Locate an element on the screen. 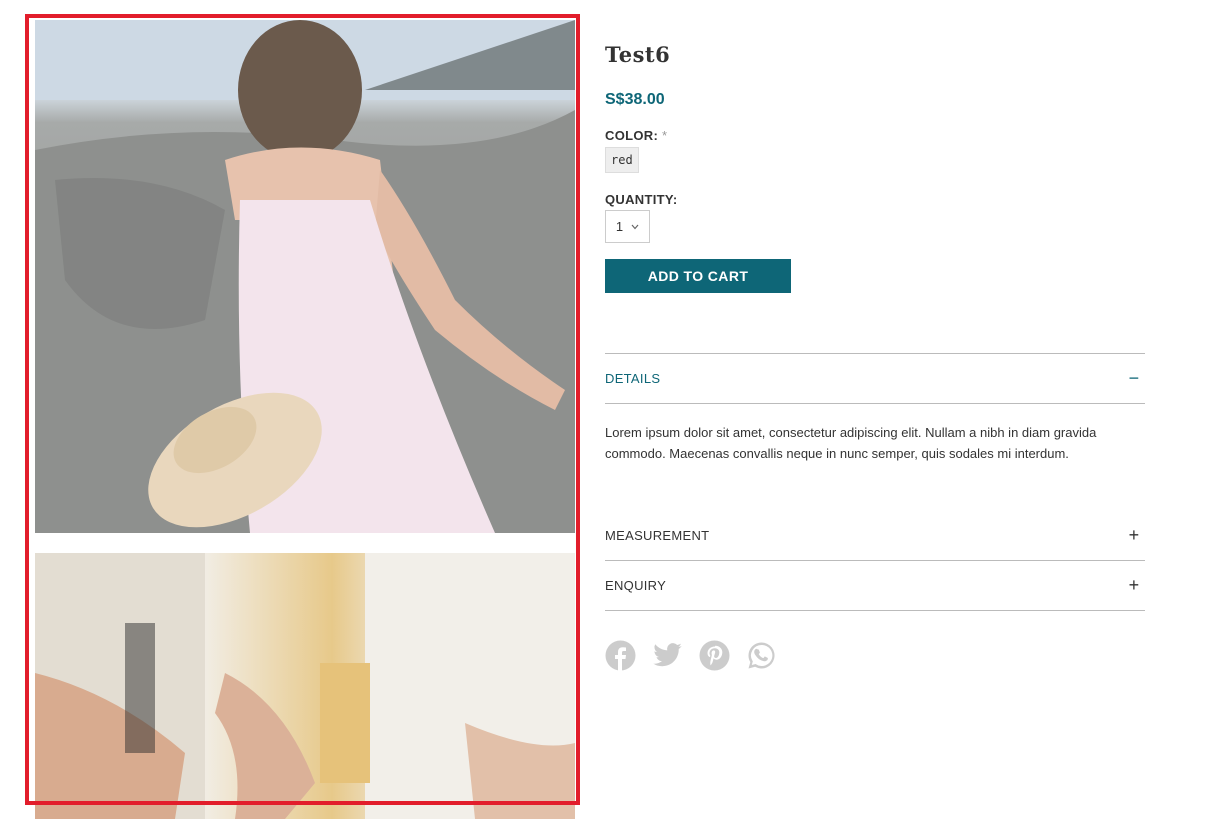 Image resolution: width=1206 pixels, height=819 pixels. product-price: S$38.00 is located at coordinates (635, 99).